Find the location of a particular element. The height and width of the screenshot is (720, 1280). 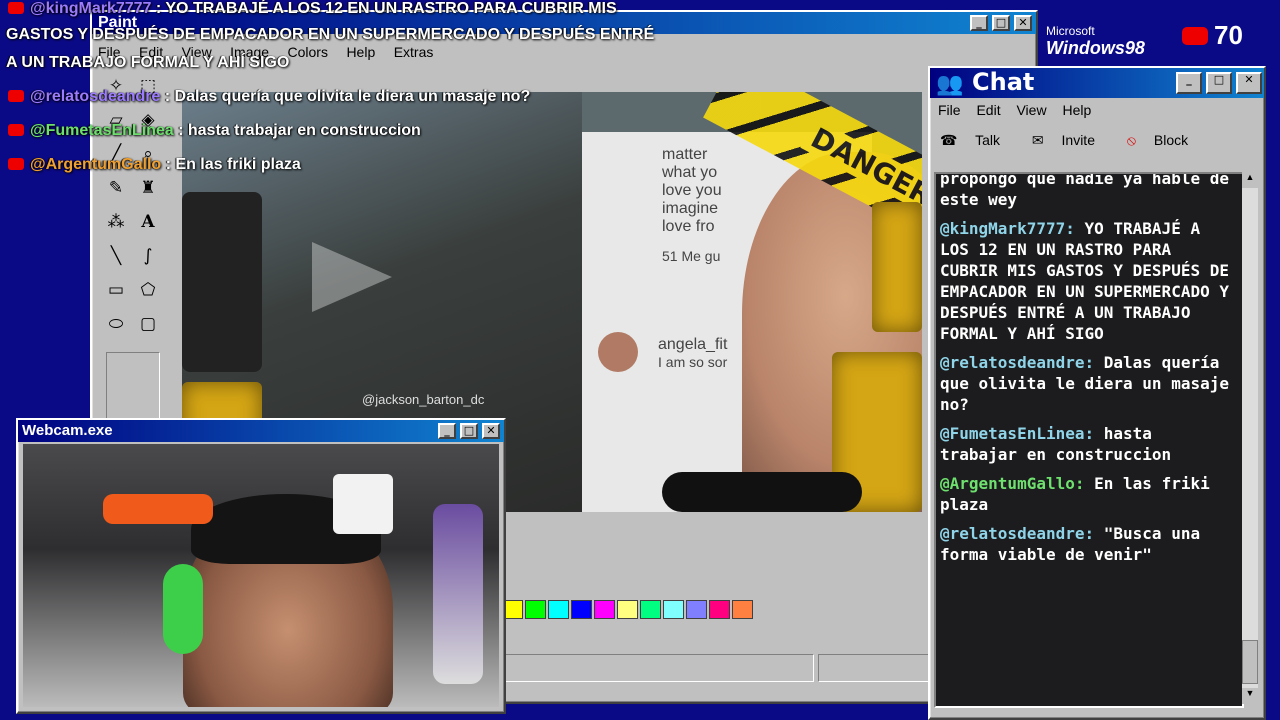

block-label: Block is located at coordinates (1171, 140).